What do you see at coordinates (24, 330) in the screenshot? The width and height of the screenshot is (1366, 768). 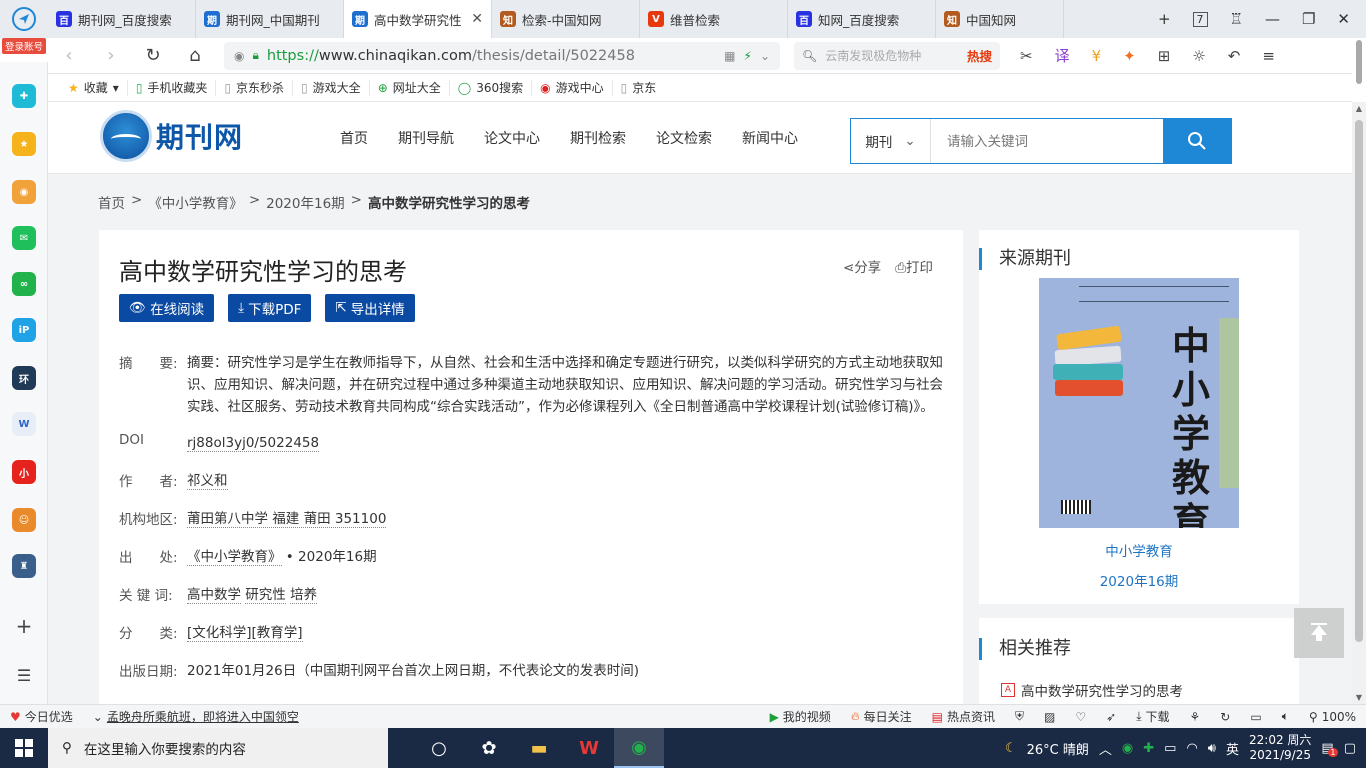 I see `ip-icon: iP` at bounding box center [24, 330].